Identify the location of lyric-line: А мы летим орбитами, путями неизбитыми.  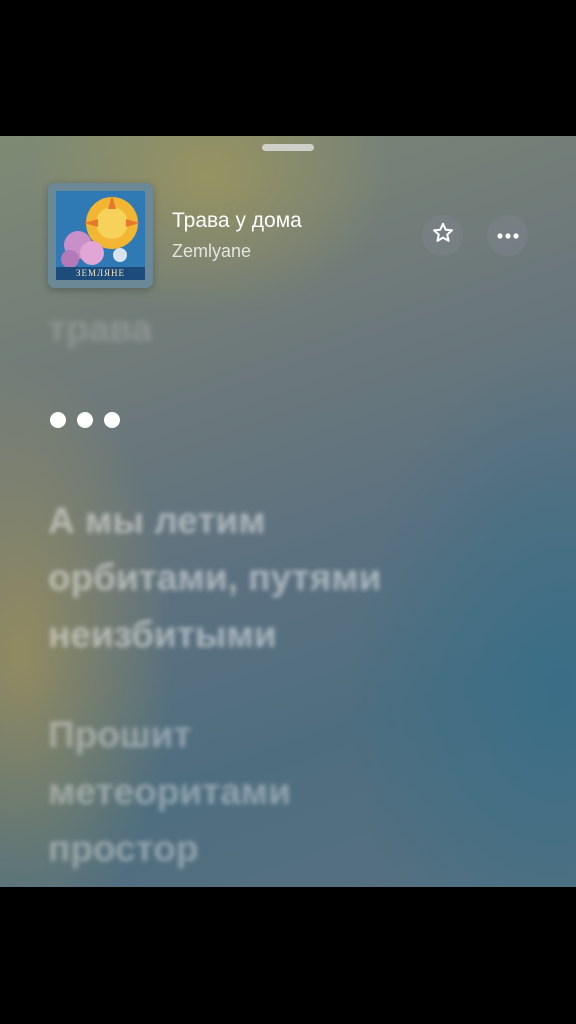
(214, 577).